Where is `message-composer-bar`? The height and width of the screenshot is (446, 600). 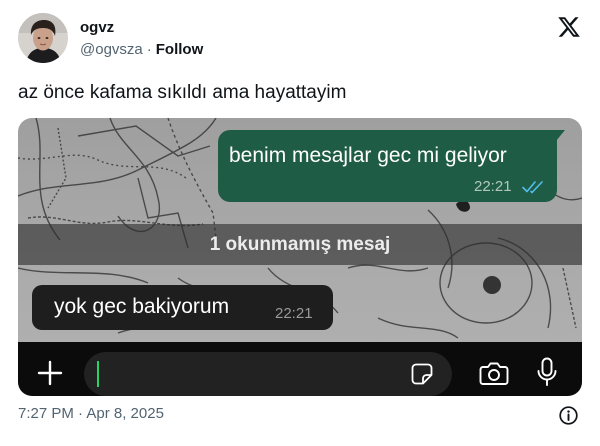
message-composer-bar is located at coordinates (300, 369).